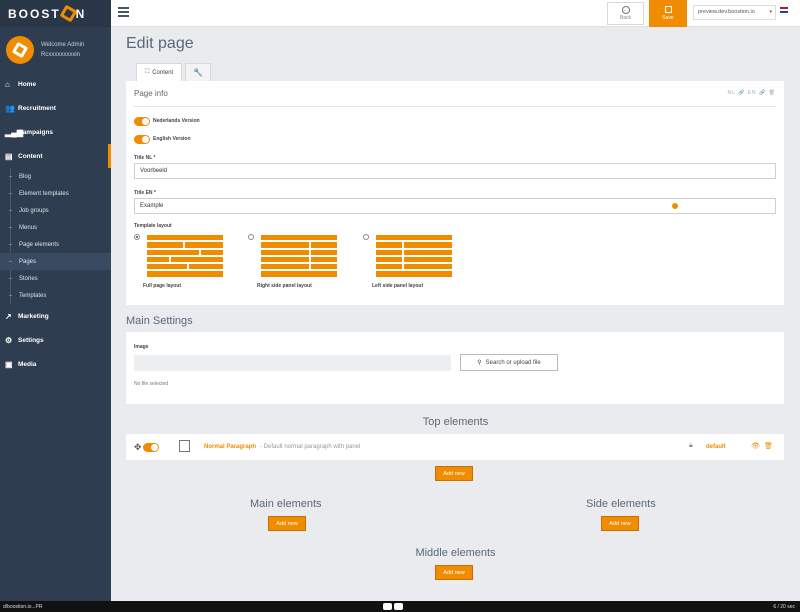 This screenshot has height=612, width=800. I want to click on sidebar-item-media: ▣ Media, so click(55, 364).